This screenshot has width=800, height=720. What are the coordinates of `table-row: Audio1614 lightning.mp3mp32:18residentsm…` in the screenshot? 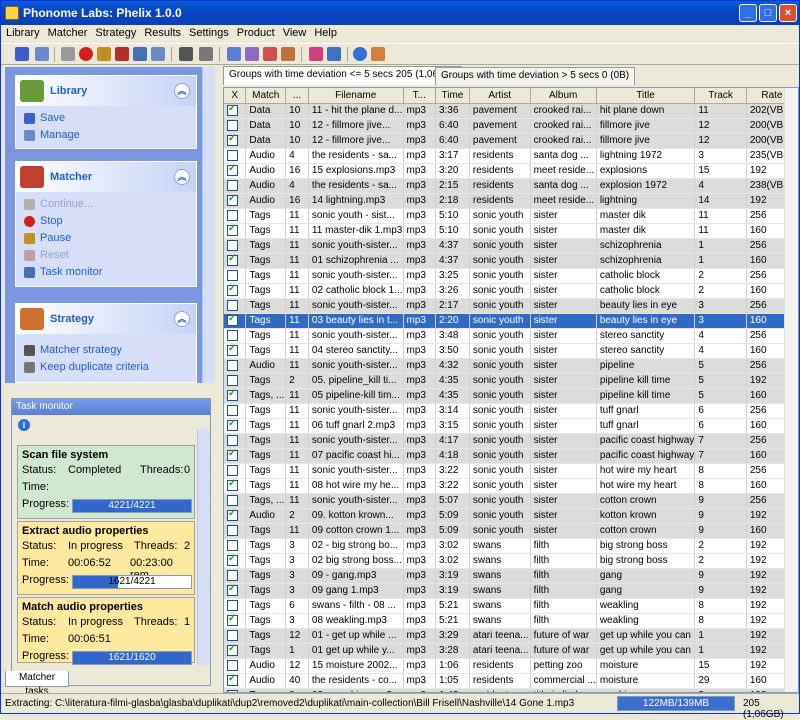 It's located at (511, 201).